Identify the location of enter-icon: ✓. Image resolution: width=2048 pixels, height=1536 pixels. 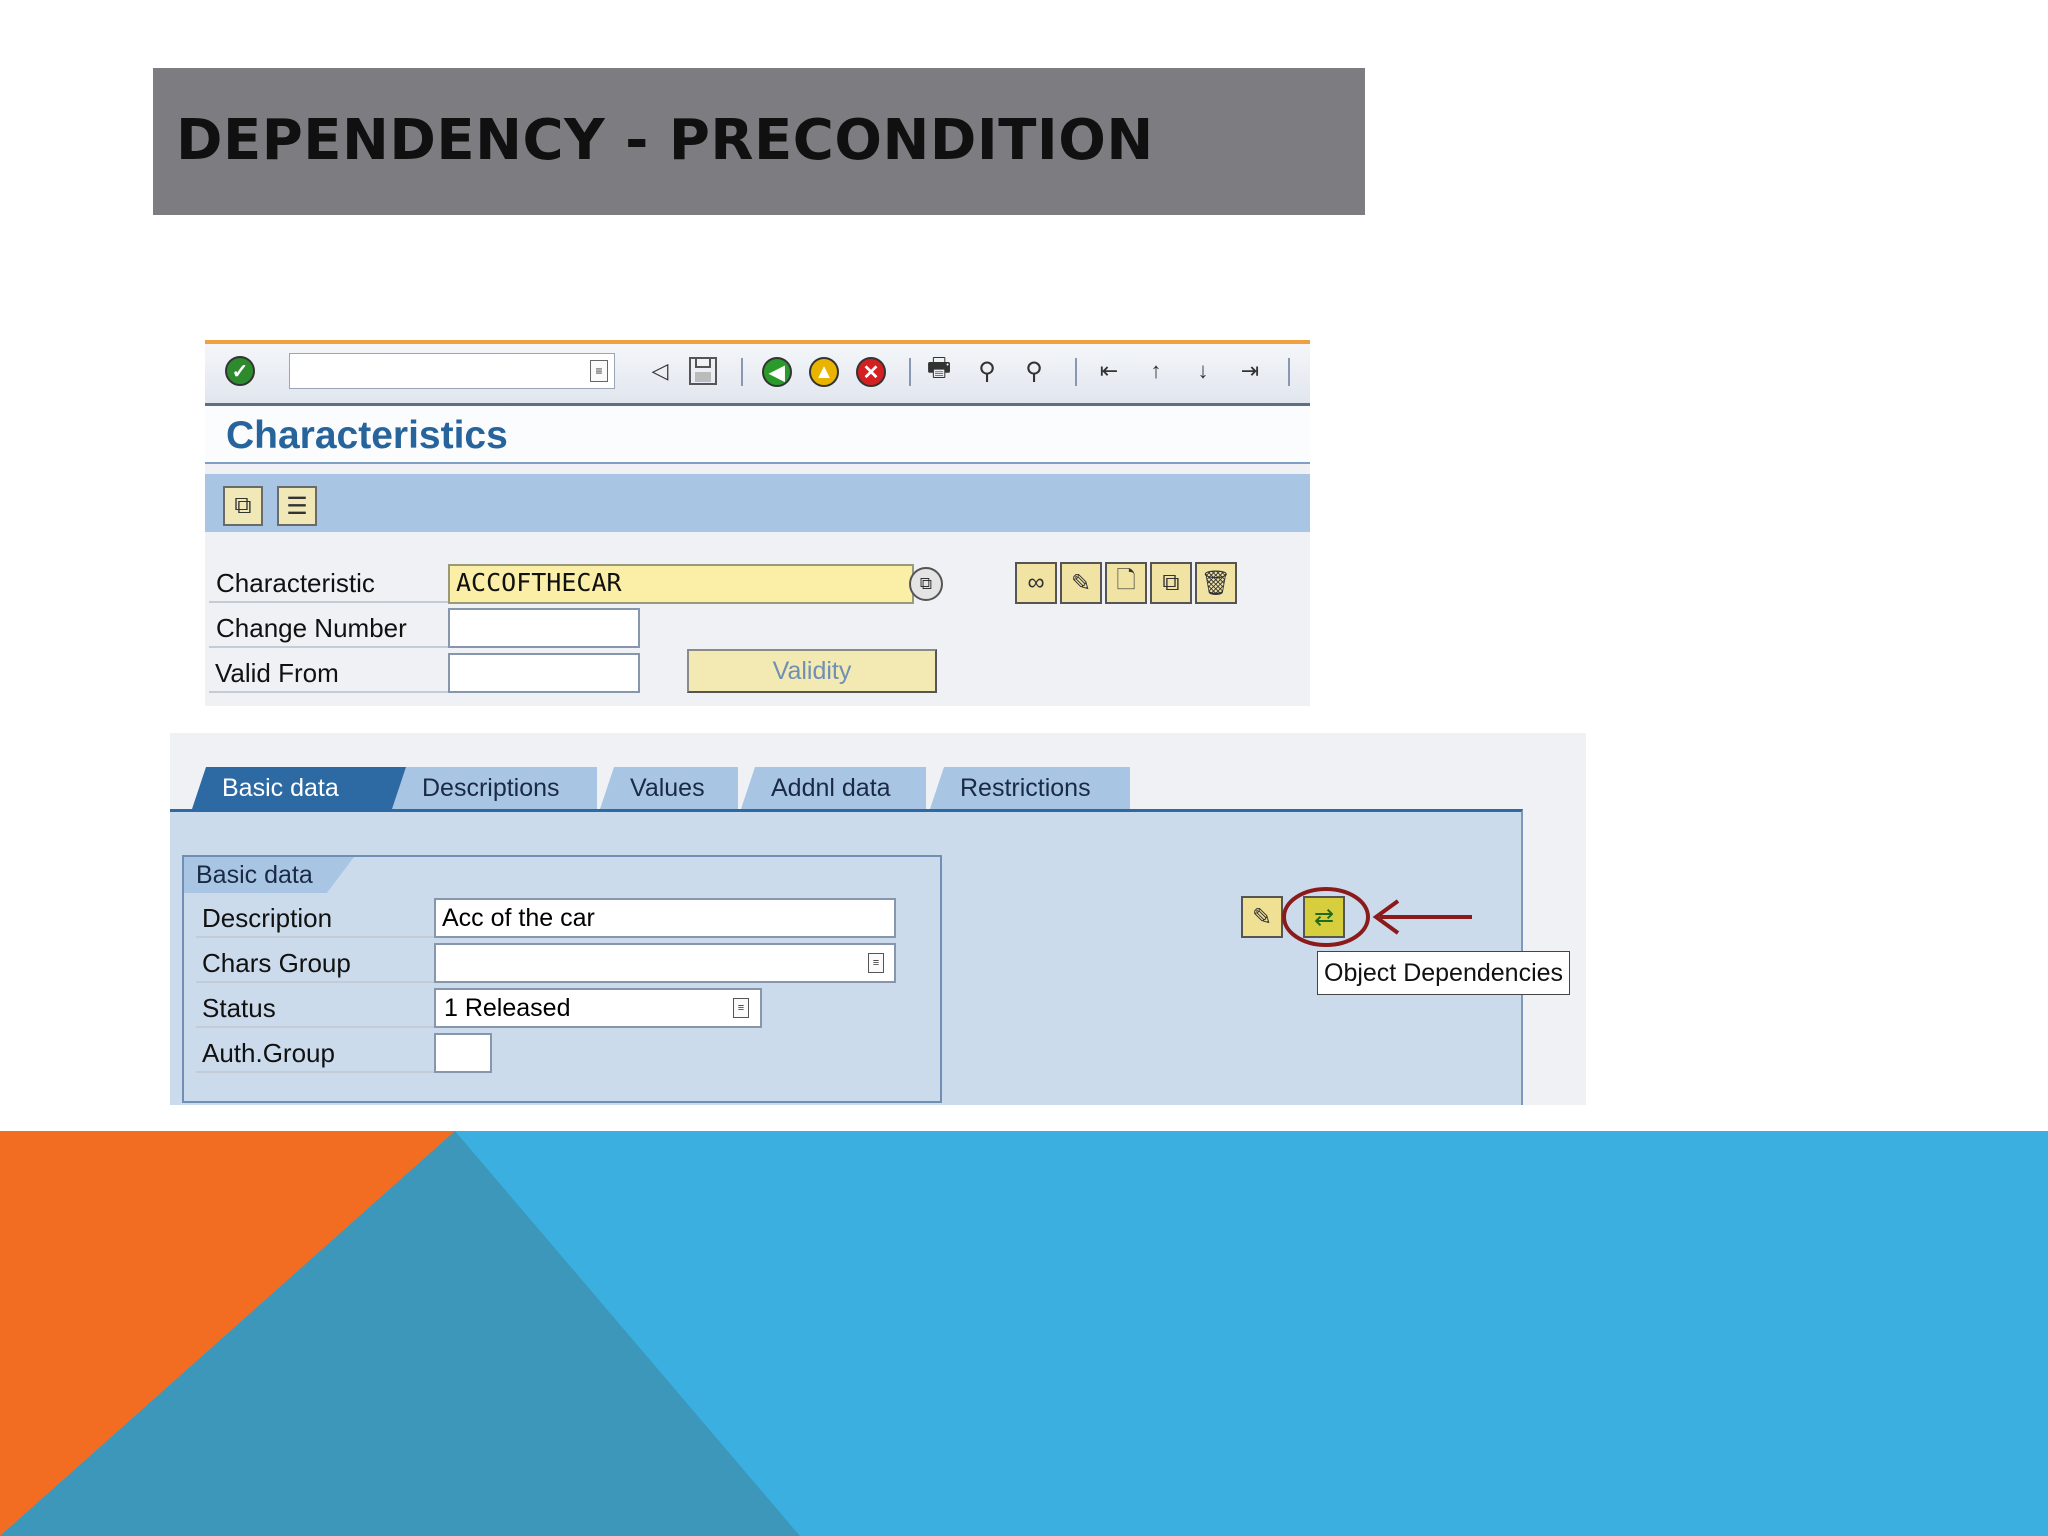
(240, 371).